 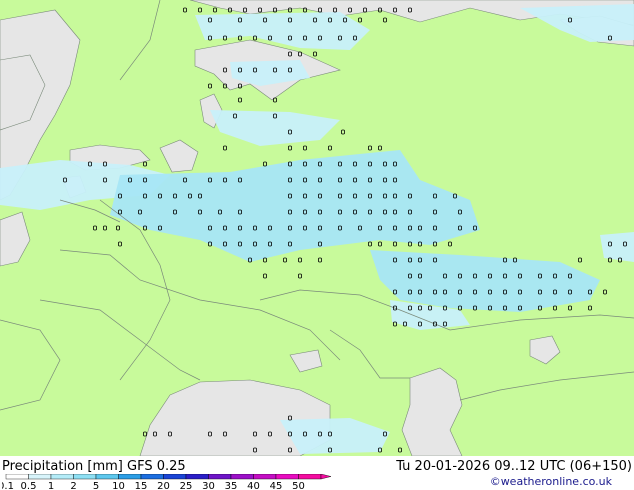 What do you see at coordinates (550, 481) in the screenshot?
I see `site-credit: ©weatheronline.co.uk` at bounding box center [550, 481].